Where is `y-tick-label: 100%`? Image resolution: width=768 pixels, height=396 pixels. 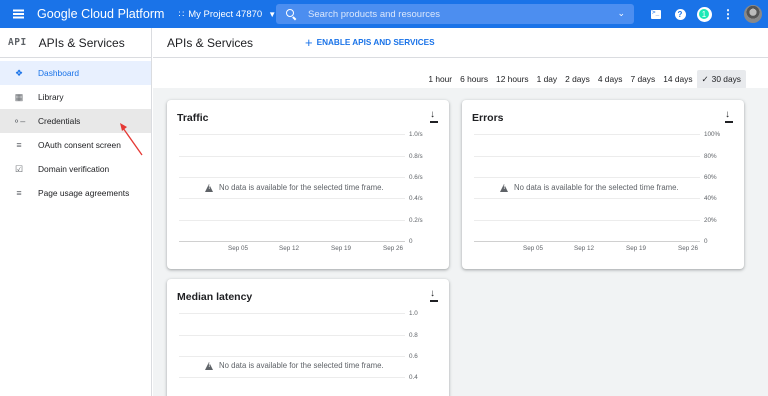 y-tick-label: 100% is located at coordinates (712, 134).